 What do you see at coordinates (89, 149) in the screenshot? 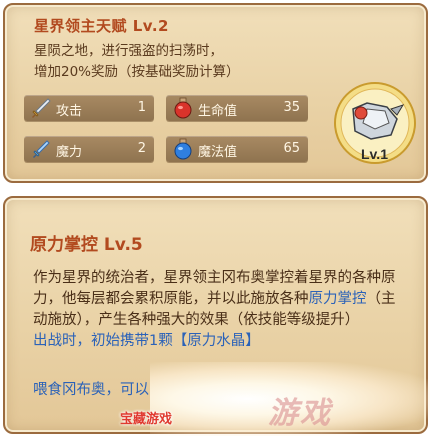
I see `stat-magic-power: 魔力 2` at bounding box center [89, 149].